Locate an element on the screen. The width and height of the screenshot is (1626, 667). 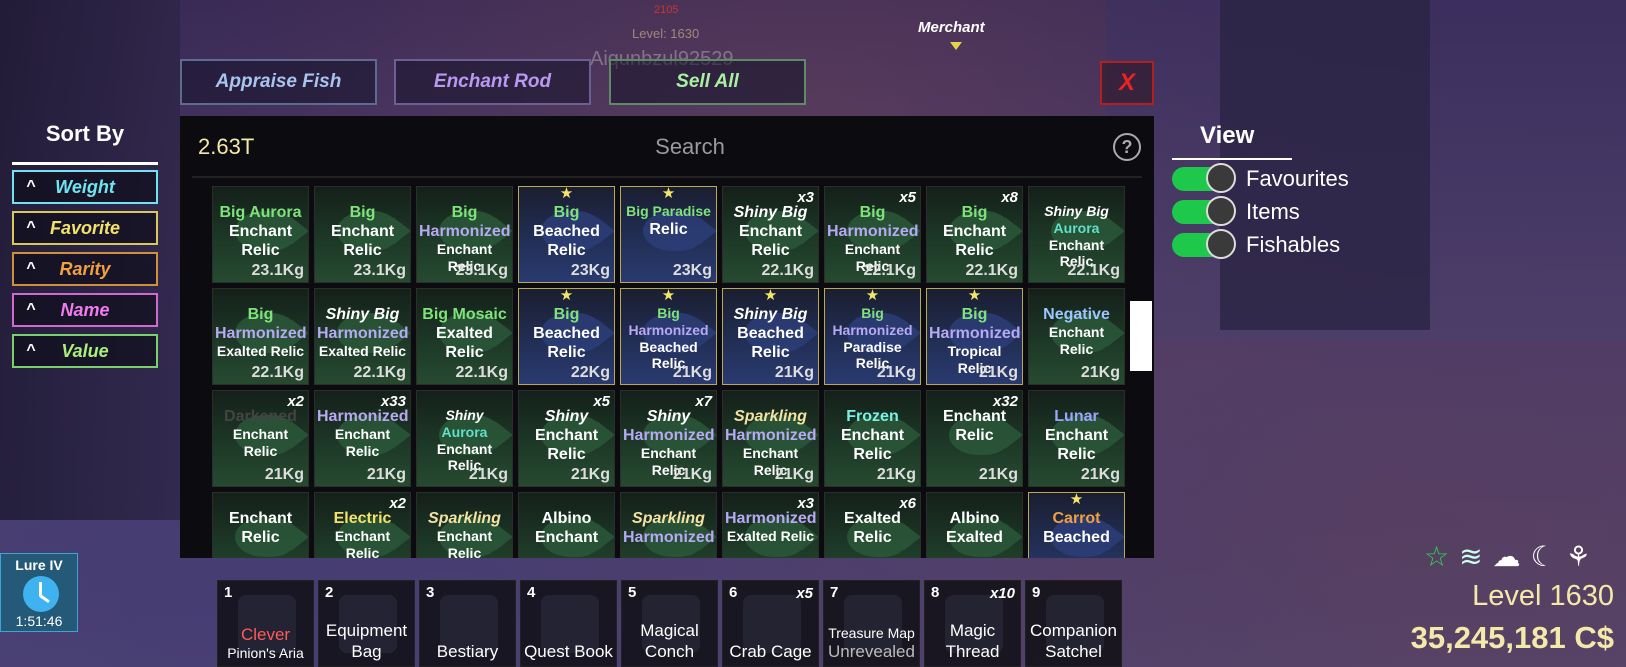
inventory-item: Shiny Big Harmonized Exalted Relic 22.1Kg is located at coordinates (362, 336).